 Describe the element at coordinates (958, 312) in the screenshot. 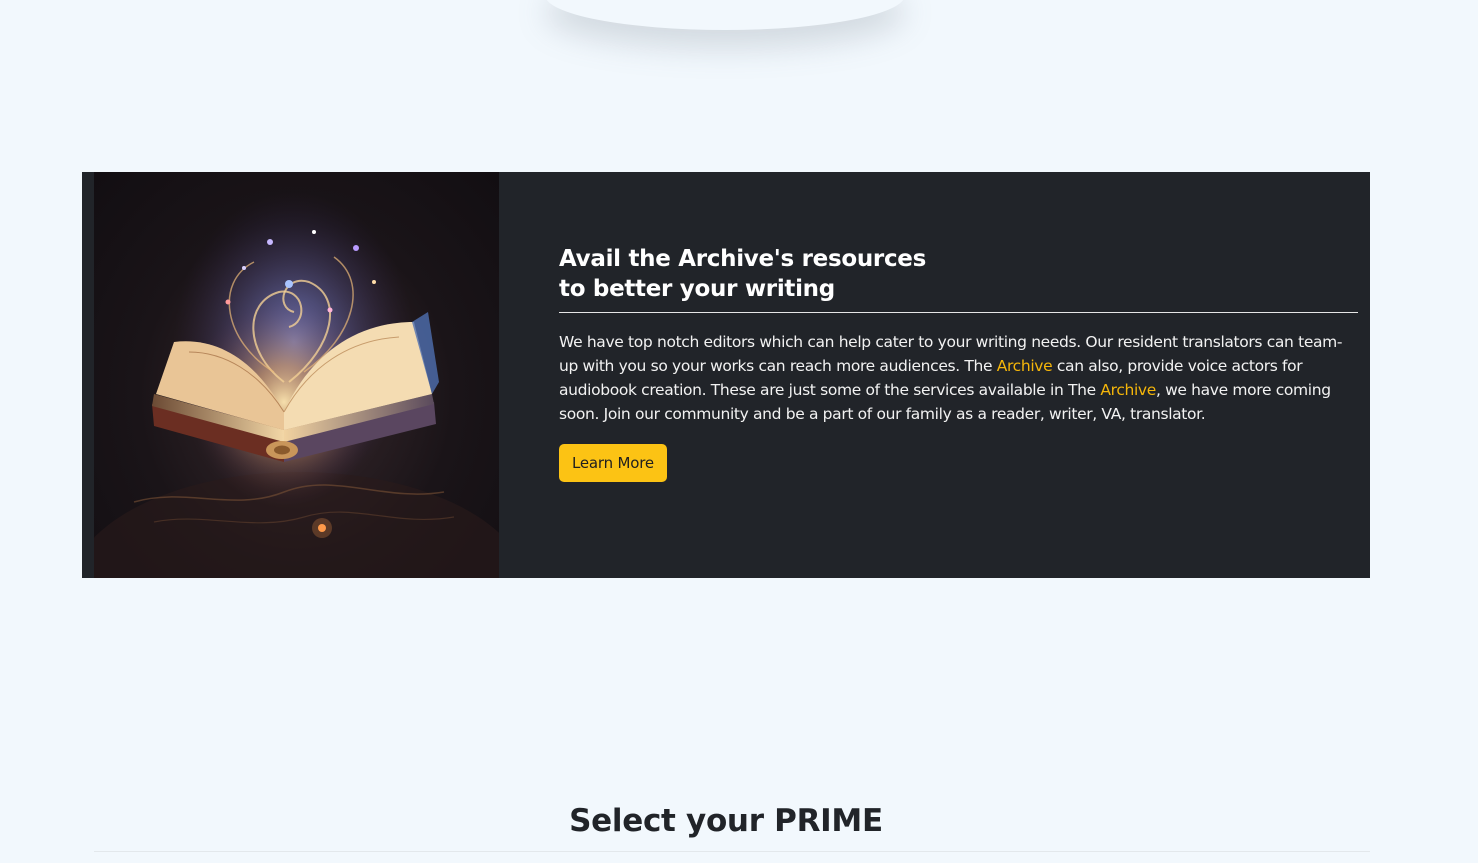

I see `title-divider` at that location.